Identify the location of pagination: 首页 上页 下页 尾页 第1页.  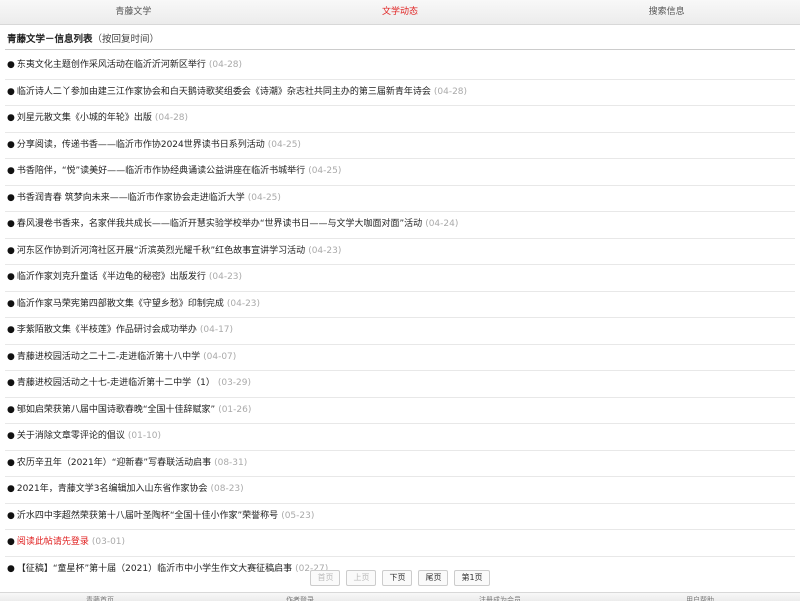
(400, 578).